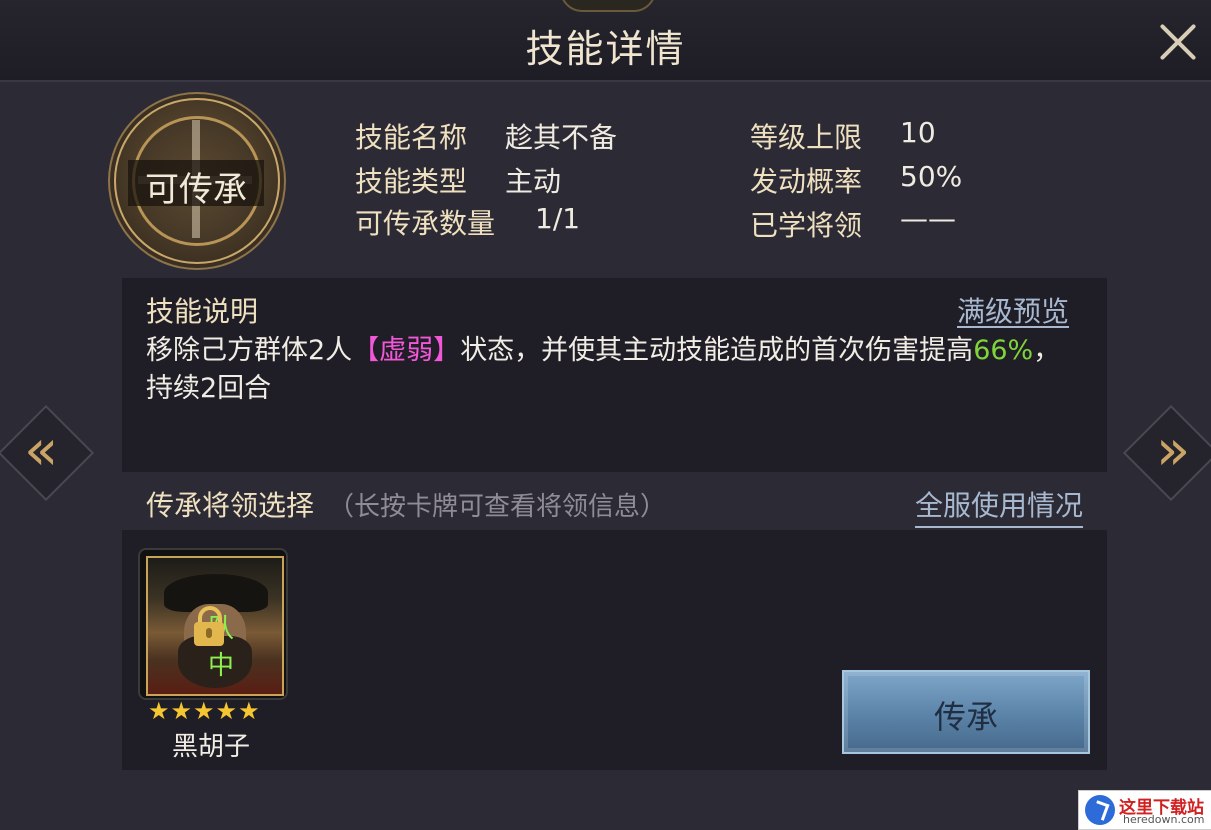 Image resolution: width=1211 pixels, height=830 pixels. Describe the element at coordinates (561, 137) in the screenshot. I see `skill-name-value: 趁其不备` at that location.